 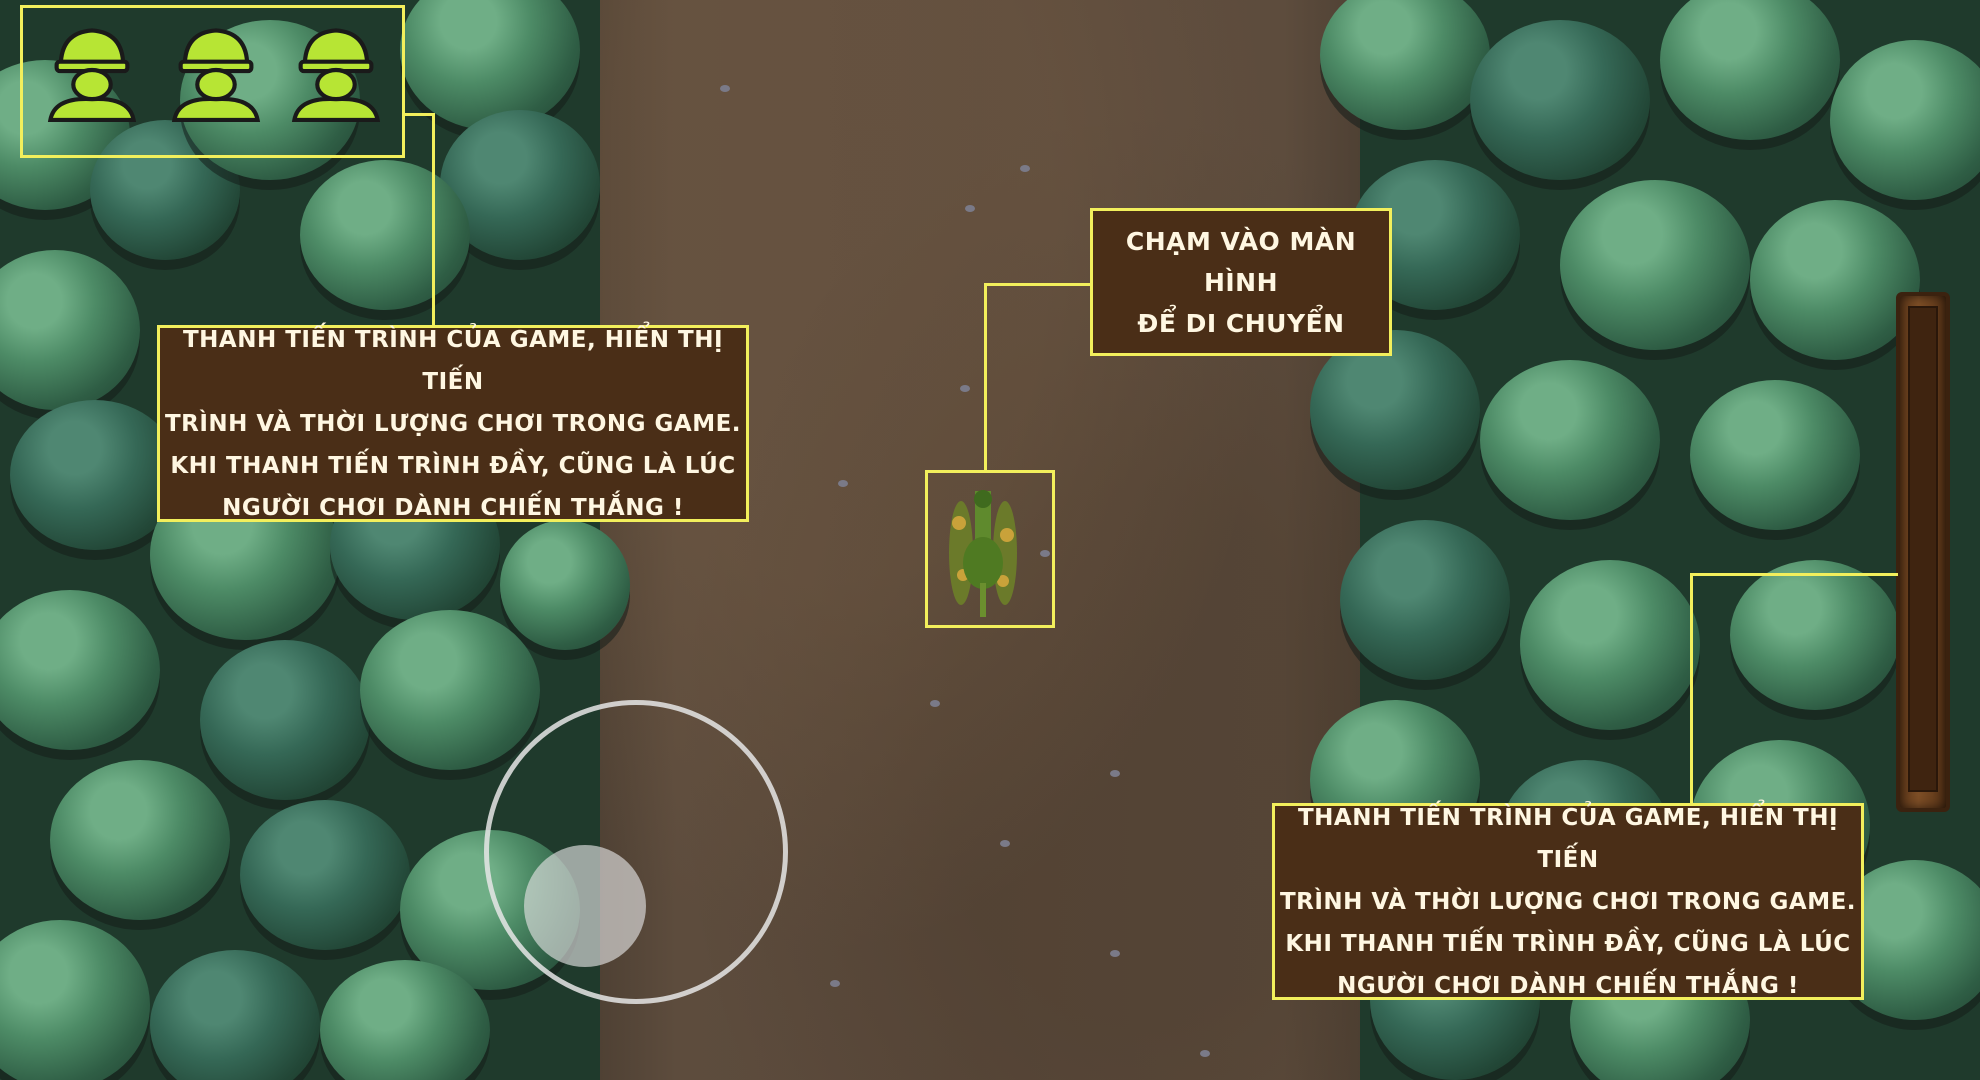 I want to click on player-highlight-frame, so click(x=990, y=549).